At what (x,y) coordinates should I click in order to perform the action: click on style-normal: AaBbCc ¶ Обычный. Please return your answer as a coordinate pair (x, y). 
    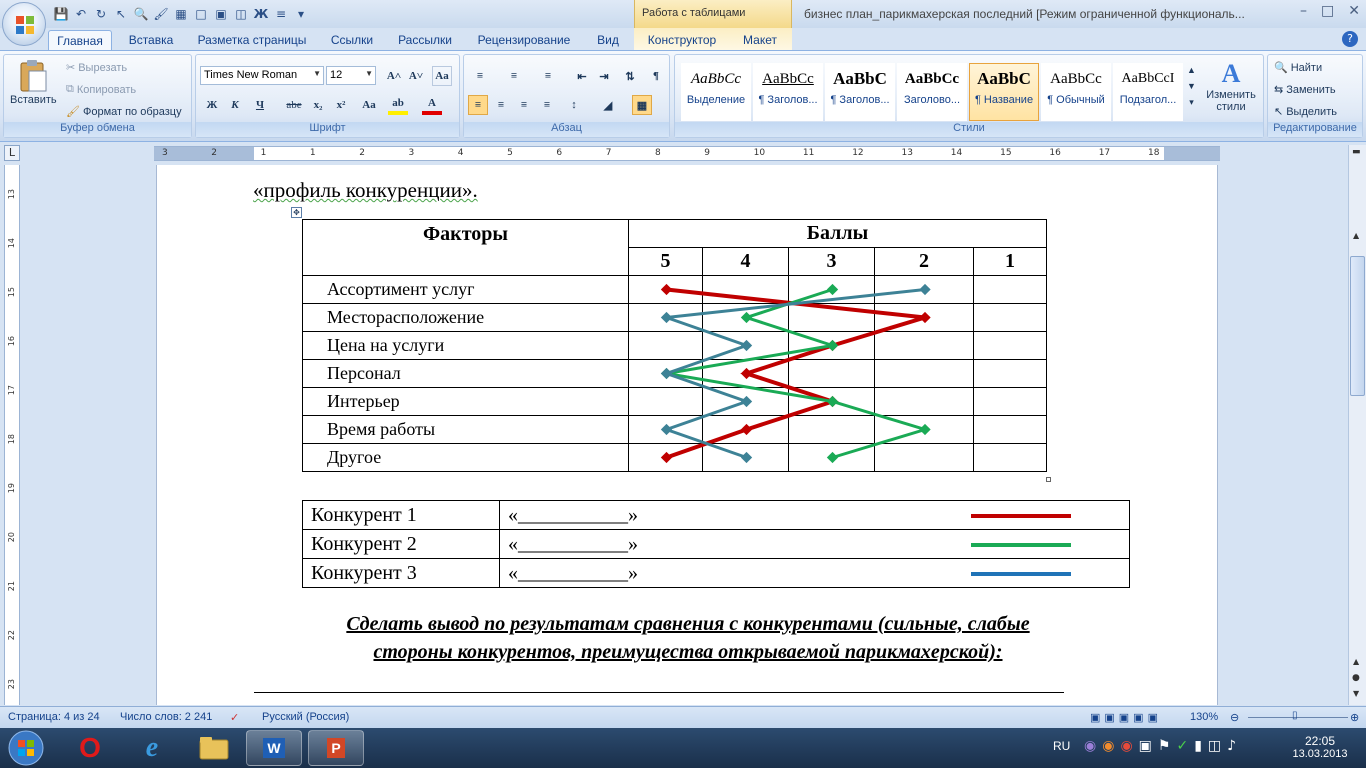
    Looking at the image, I should click on (1076, 92).